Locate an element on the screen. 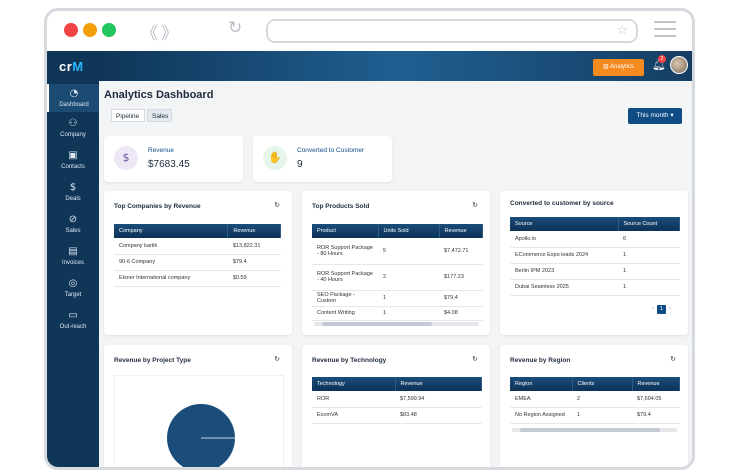  sidebar-item-dashboard: ◔ Dashboard is located at coordinates (73, 98).